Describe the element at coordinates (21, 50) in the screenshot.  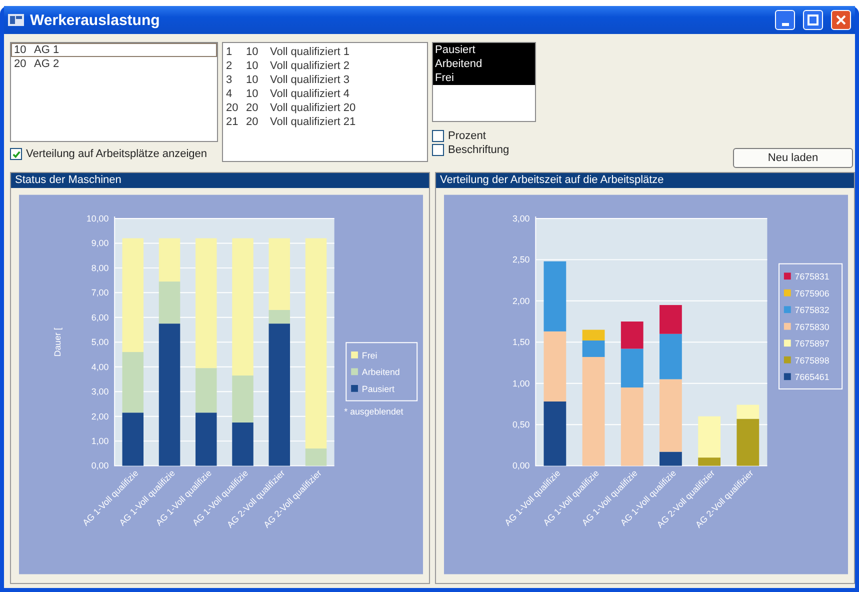
I see `list-cell-text: 10` at that location.